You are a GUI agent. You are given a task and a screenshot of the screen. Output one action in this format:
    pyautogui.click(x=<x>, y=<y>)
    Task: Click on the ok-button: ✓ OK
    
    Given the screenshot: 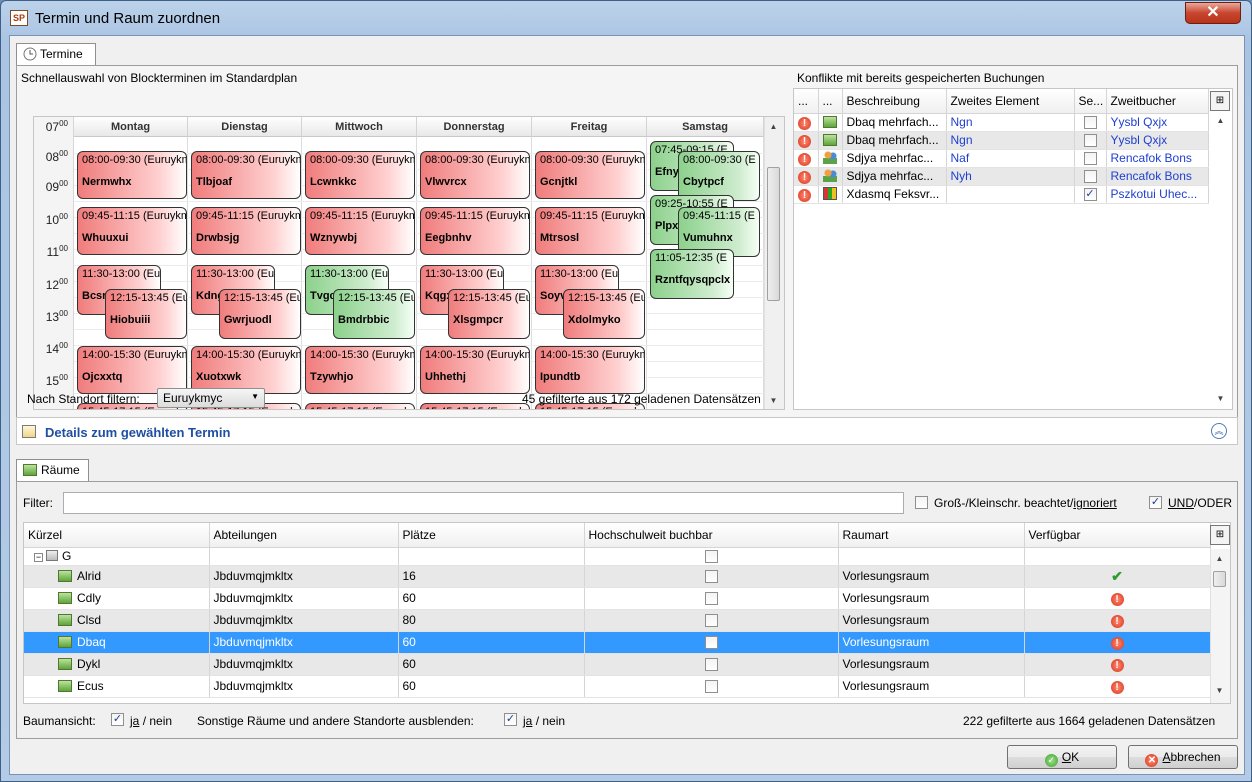 What is the action you would take?
    pyautogui.click(x=1062, y=757)
    